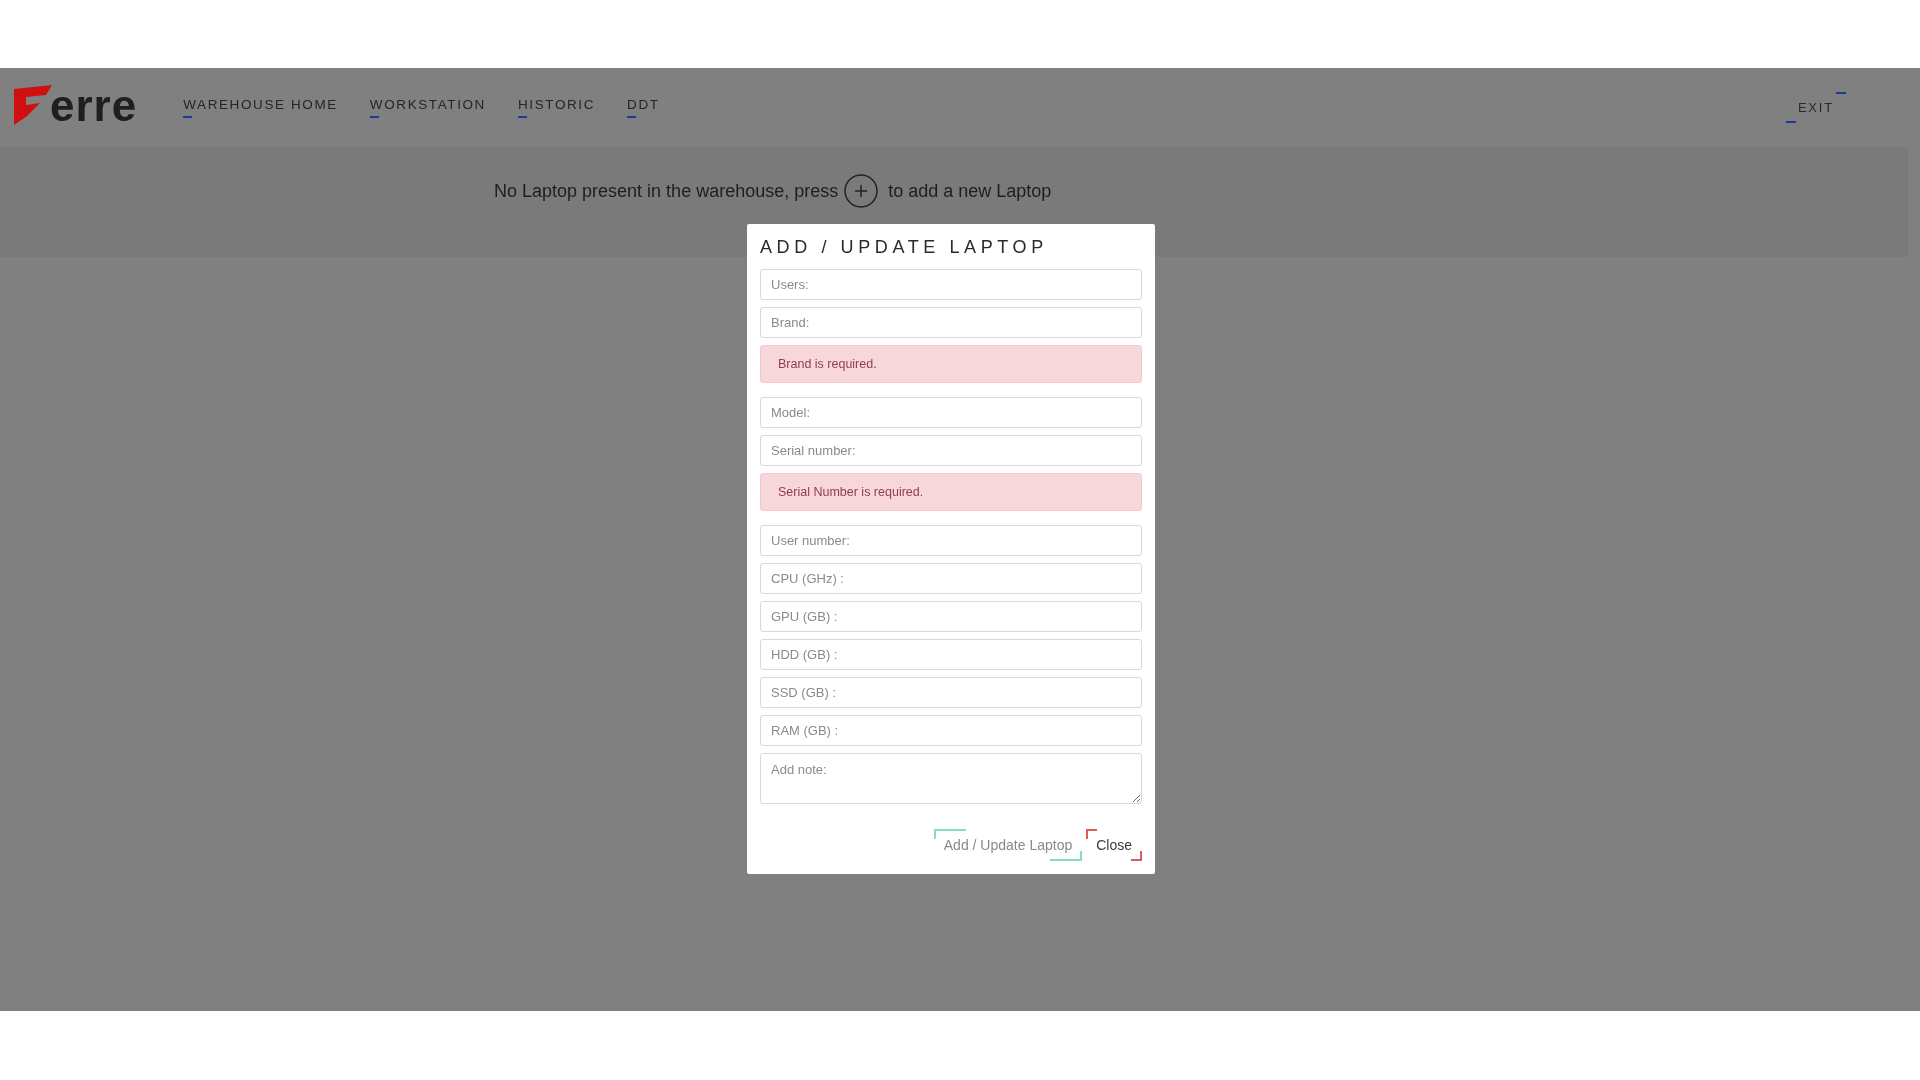 This screenshot has width=1920, height=1080. Describe the element at coordinates (951, 284) in the screenshot. I see `text-field: Users:` at that location.